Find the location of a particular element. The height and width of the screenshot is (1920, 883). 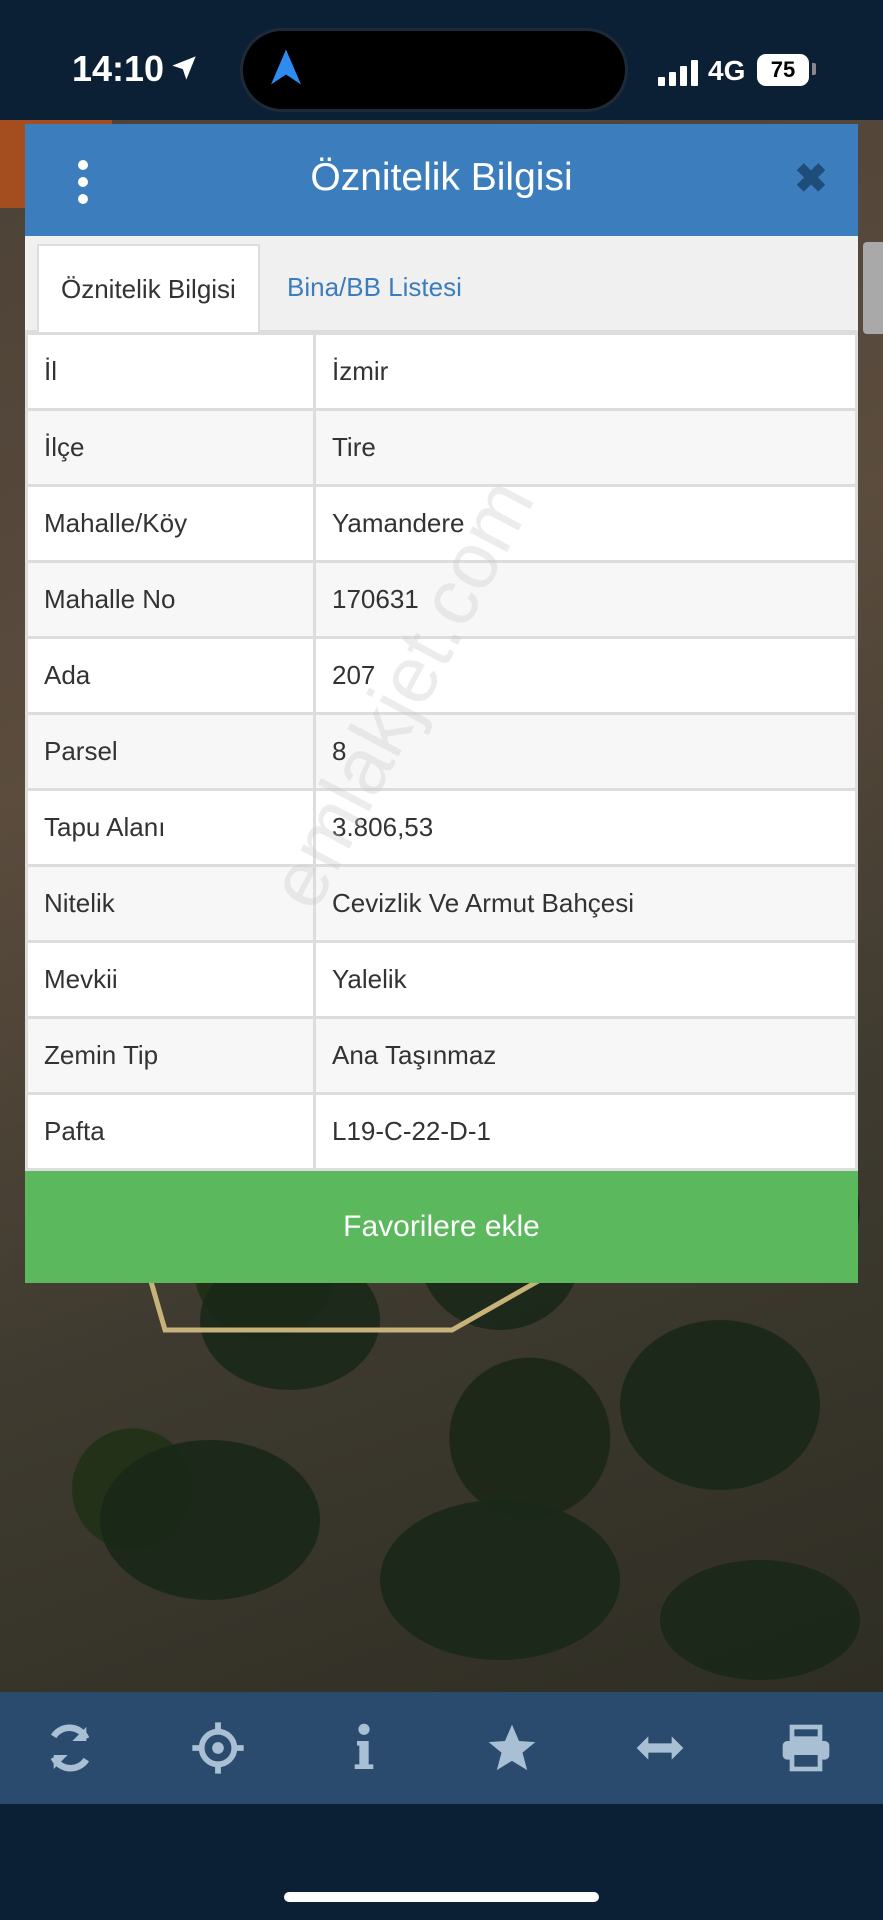

status-bar: 14:10 4G 75 is located at coordinates (441, 60).